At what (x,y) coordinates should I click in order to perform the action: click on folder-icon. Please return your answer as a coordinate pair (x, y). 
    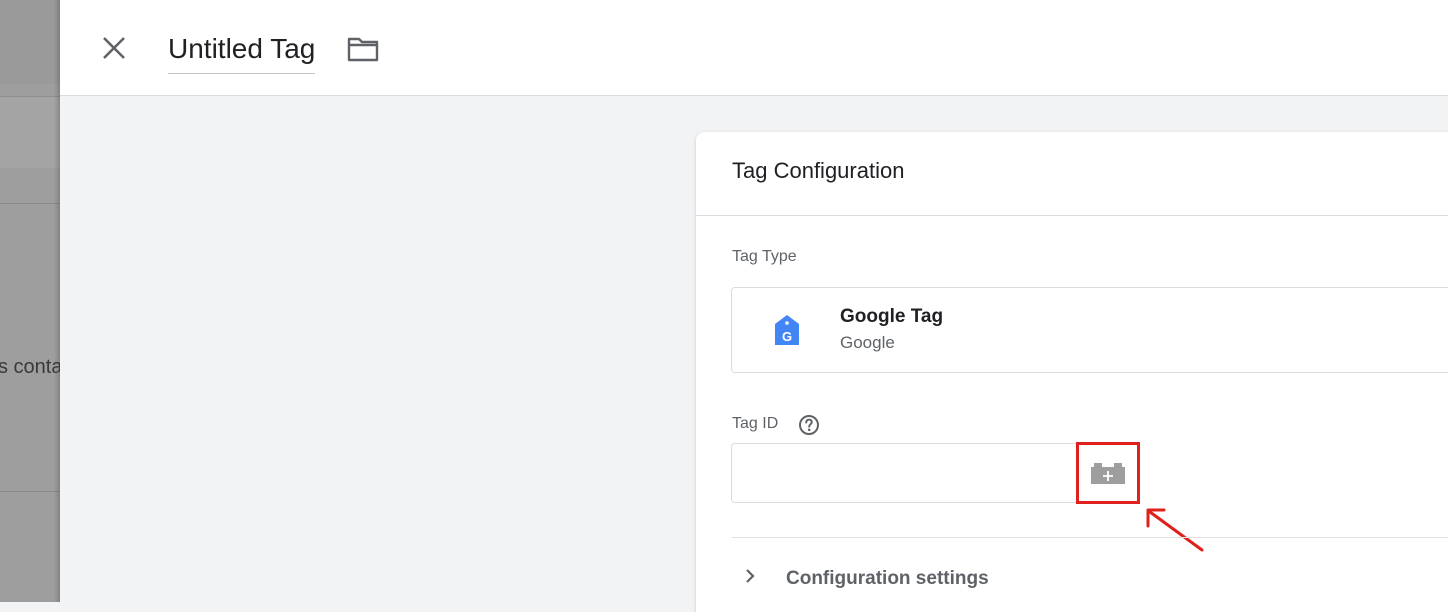
    Looking at the image, I should click on (363, 49).